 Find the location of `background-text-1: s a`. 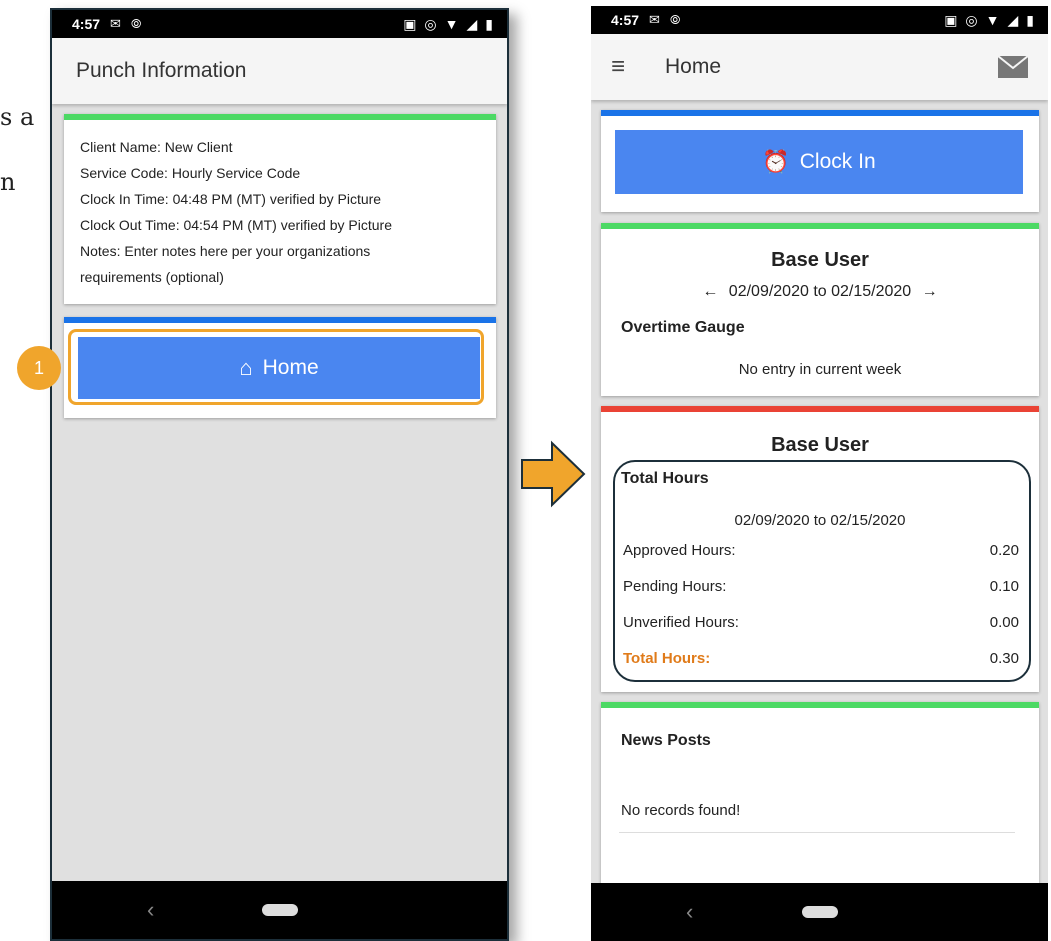

background-text-1: s a is located at coordinates (17, 117).